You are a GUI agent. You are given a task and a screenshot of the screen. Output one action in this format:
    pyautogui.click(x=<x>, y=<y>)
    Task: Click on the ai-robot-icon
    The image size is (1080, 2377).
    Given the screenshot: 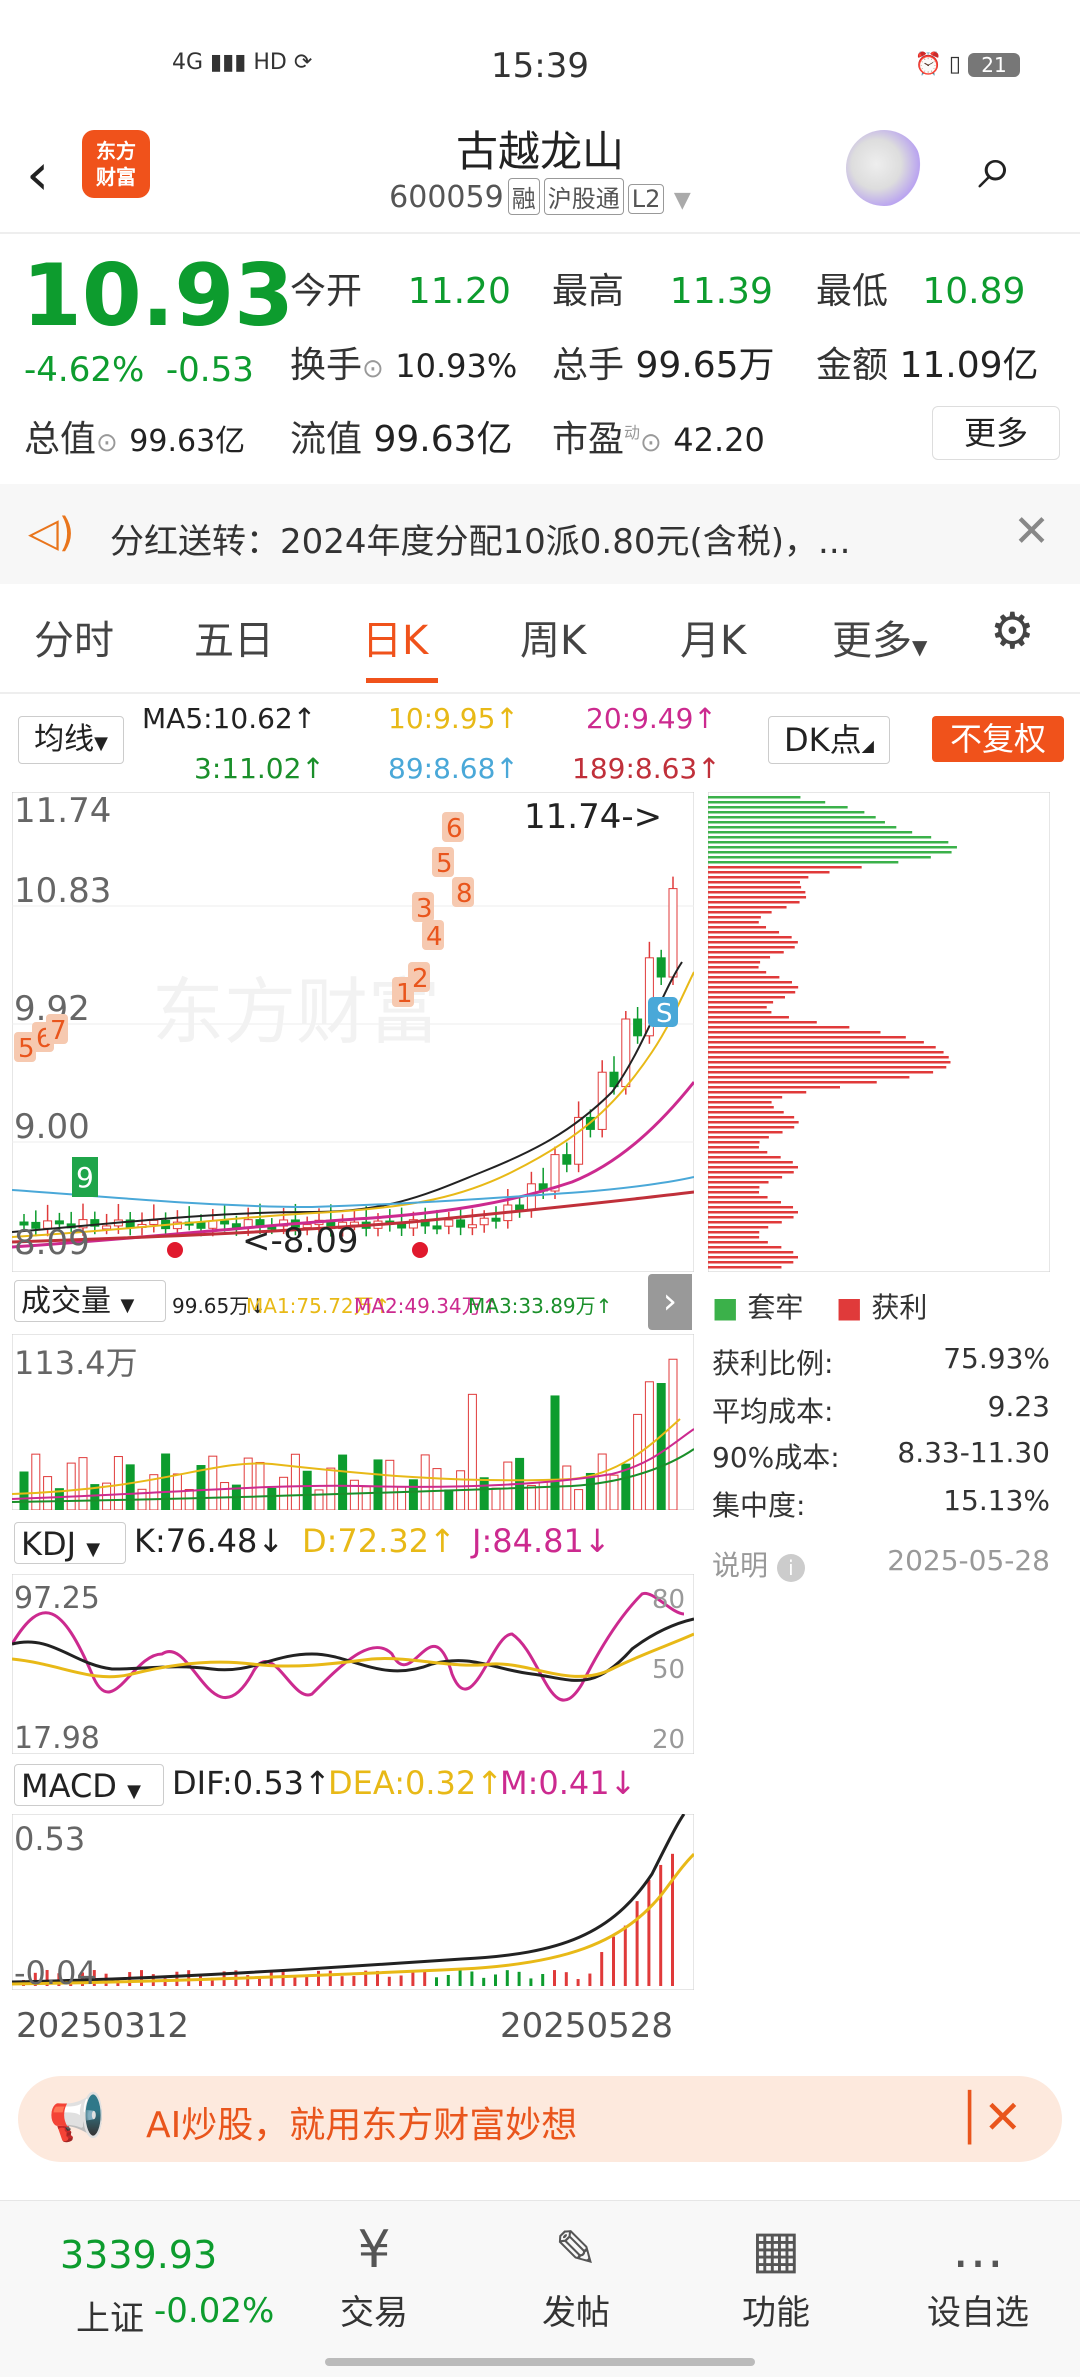 What is the action you would take?
    pyautogui.click(x=884, y=168)
    